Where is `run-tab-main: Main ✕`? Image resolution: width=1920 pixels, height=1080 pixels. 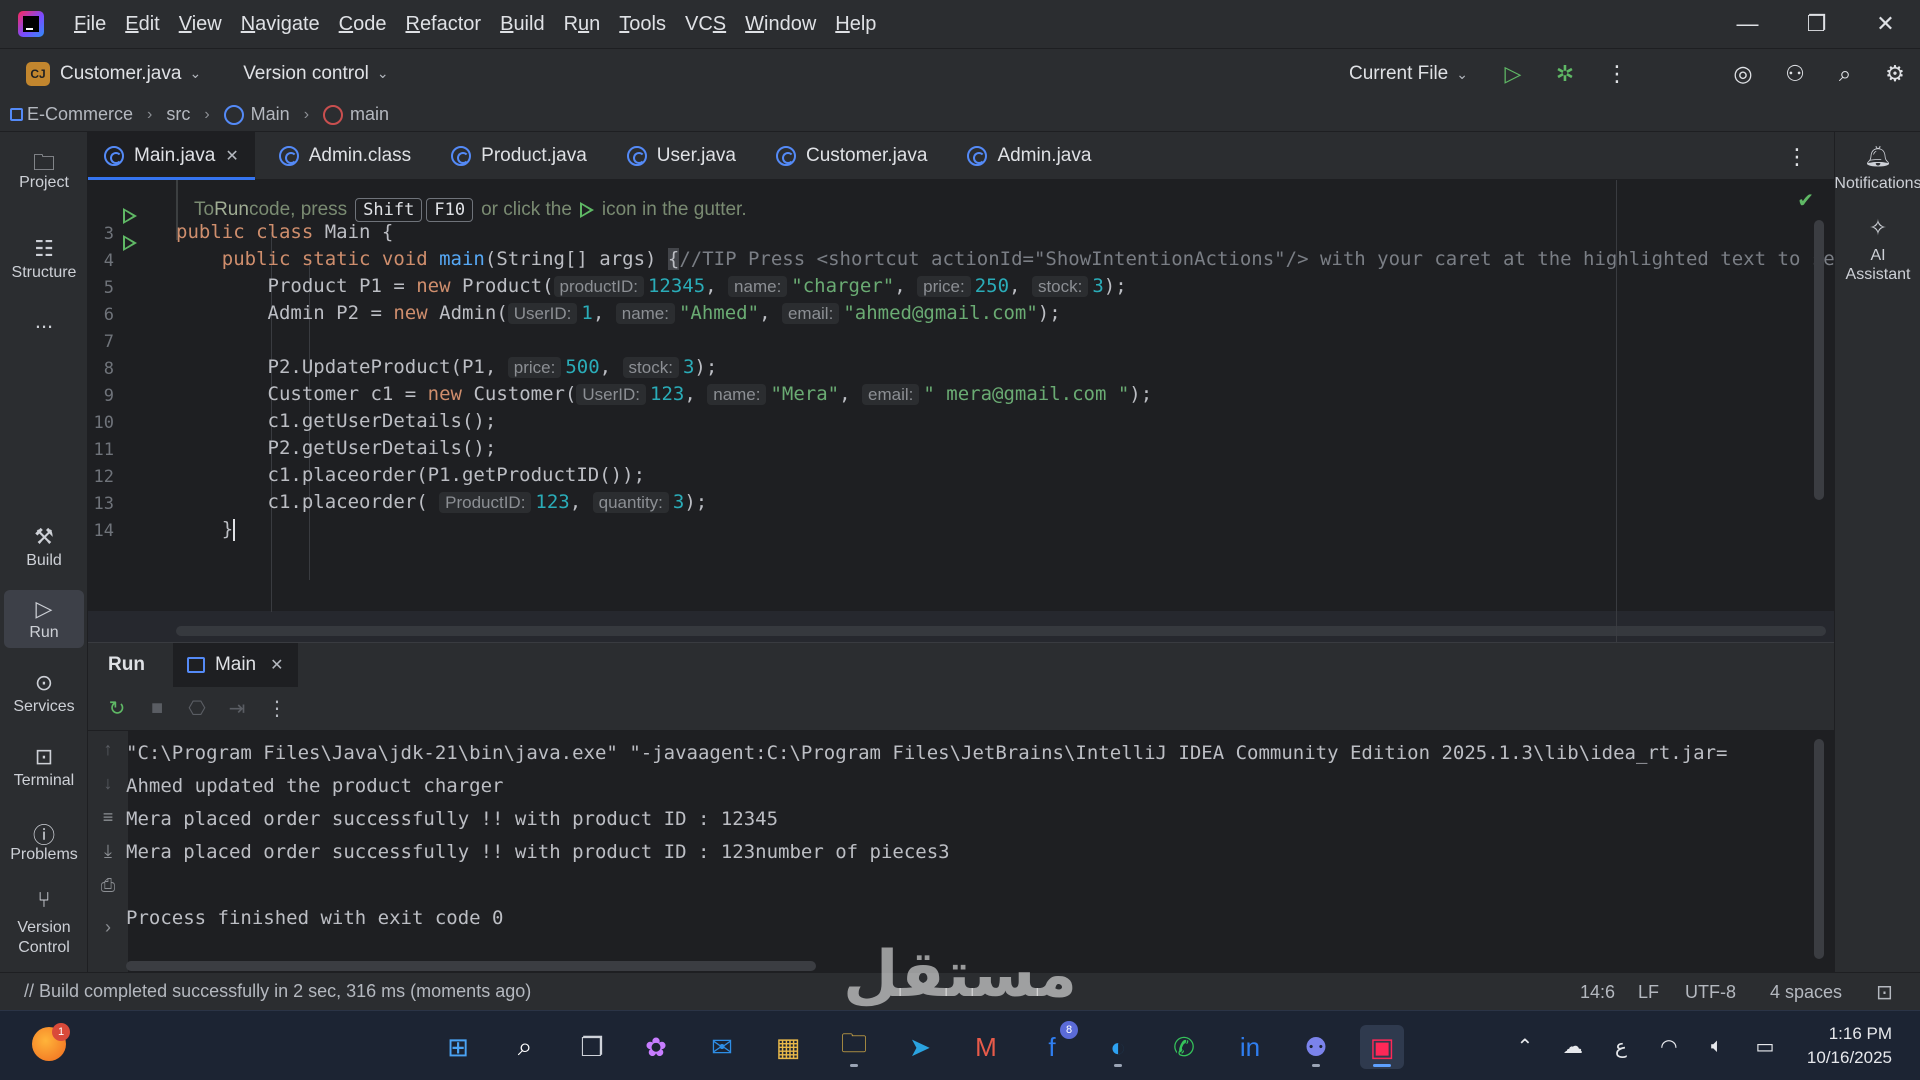 run-tab-main: Main ✕ is located at coordinates (235, 665).